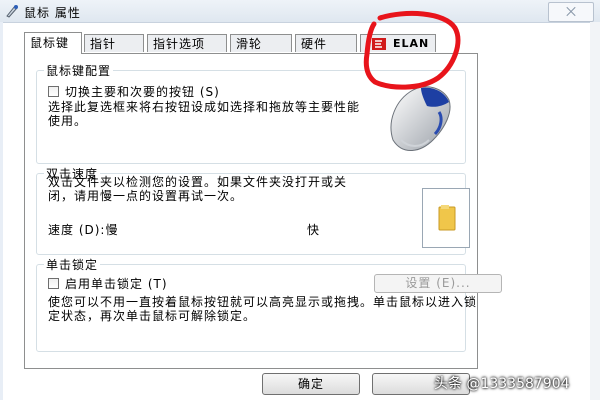 This screenshot has height=400, width=600. What do you see at coordinates (314, 230) in the screenshot?
I see `speed-fast-label: 快` at bounding box center [314, 230].